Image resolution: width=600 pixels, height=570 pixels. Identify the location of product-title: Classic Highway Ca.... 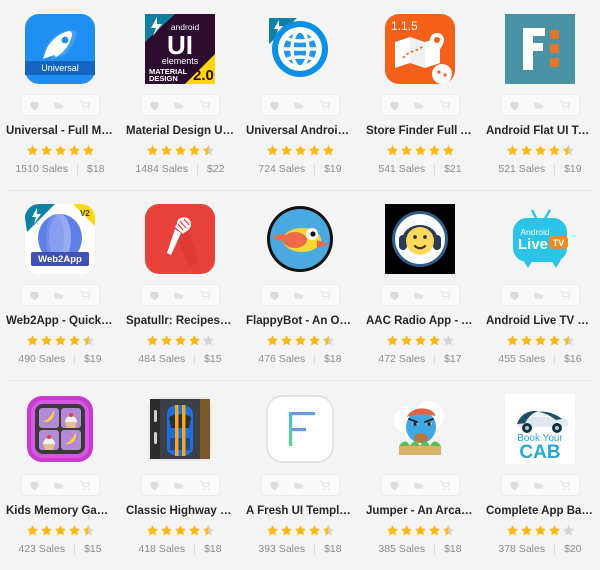
(180, 511).